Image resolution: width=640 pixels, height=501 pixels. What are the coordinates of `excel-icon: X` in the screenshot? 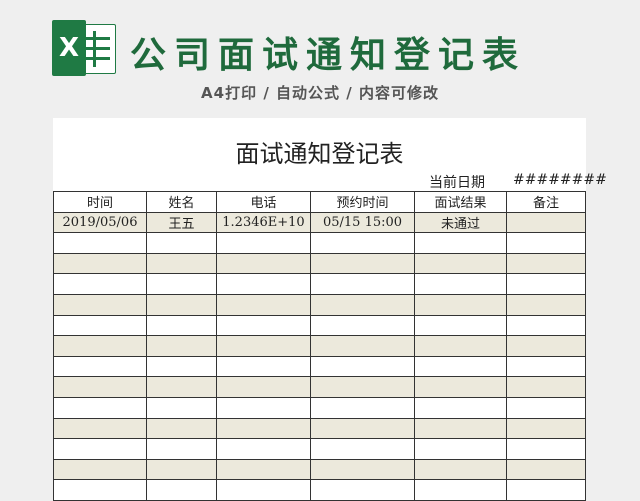 It's located at (84, 48).